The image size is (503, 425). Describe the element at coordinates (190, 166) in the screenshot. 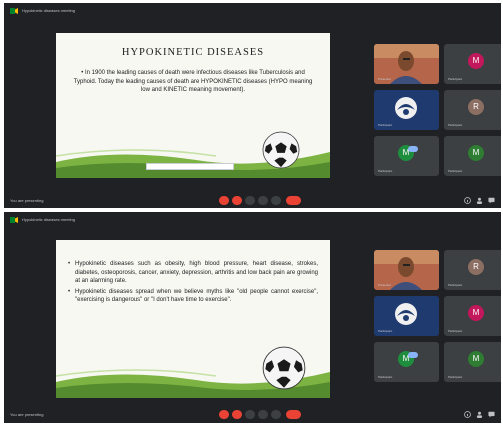

I see `caption-bar` at that location.